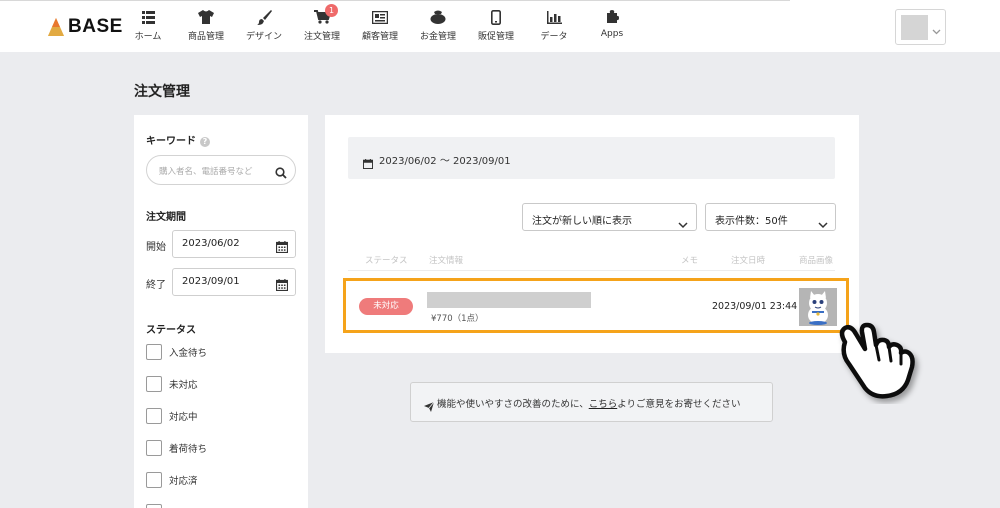 This screenshot has width=1000, height=508. I want to click on column-header-memo: メモ, so click(690, 261).